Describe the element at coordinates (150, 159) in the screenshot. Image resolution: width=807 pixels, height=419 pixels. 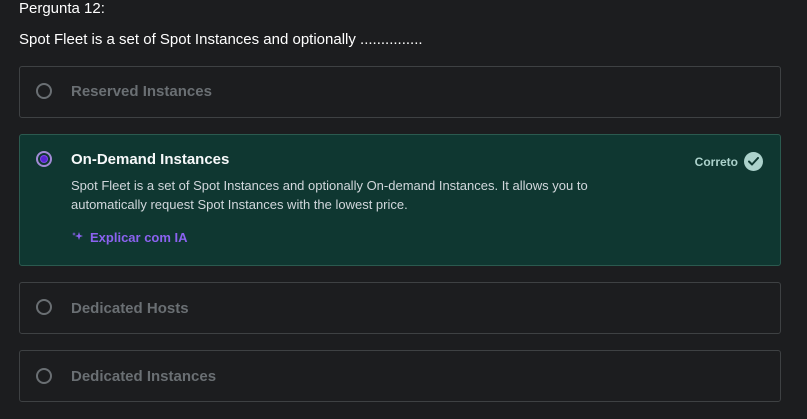
I see `answer-option-label: On-Demand Instances` at that location.